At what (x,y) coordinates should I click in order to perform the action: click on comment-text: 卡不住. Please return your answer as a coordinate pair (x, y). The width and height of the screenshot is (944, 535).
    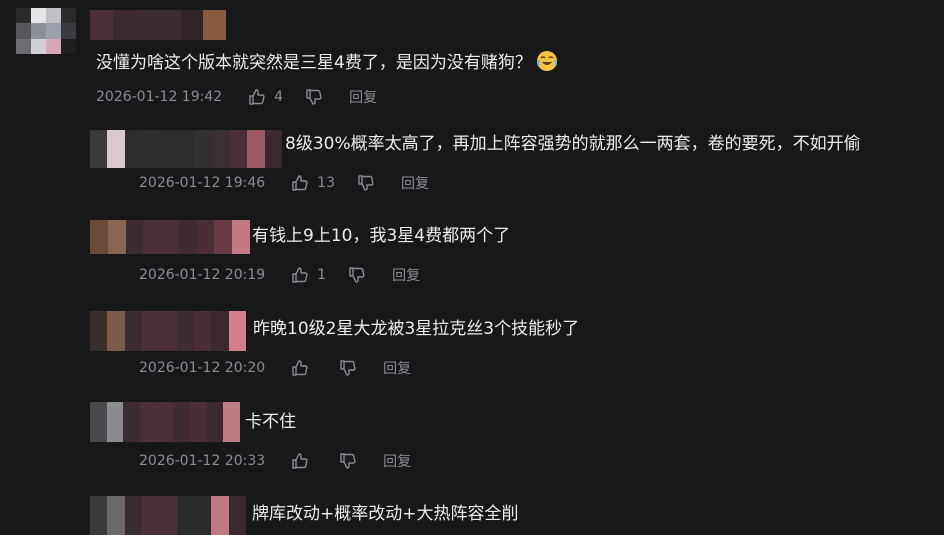
    Looking at the image, I should click on (270, 422).